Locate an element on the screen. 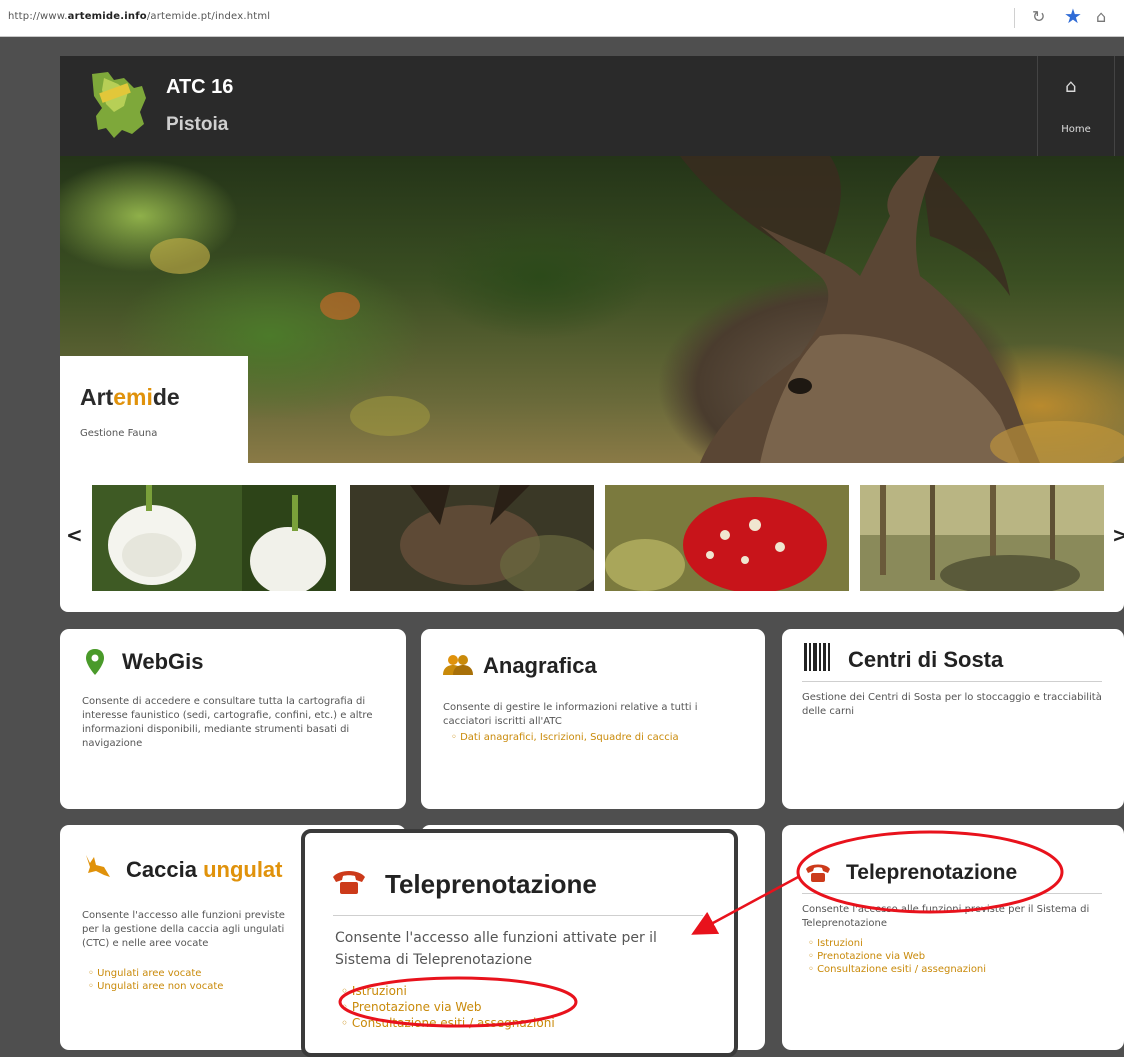 This screenshot has width=1124, height=1057. annotation-ellipse-link is located at coordinates (458, 1002).